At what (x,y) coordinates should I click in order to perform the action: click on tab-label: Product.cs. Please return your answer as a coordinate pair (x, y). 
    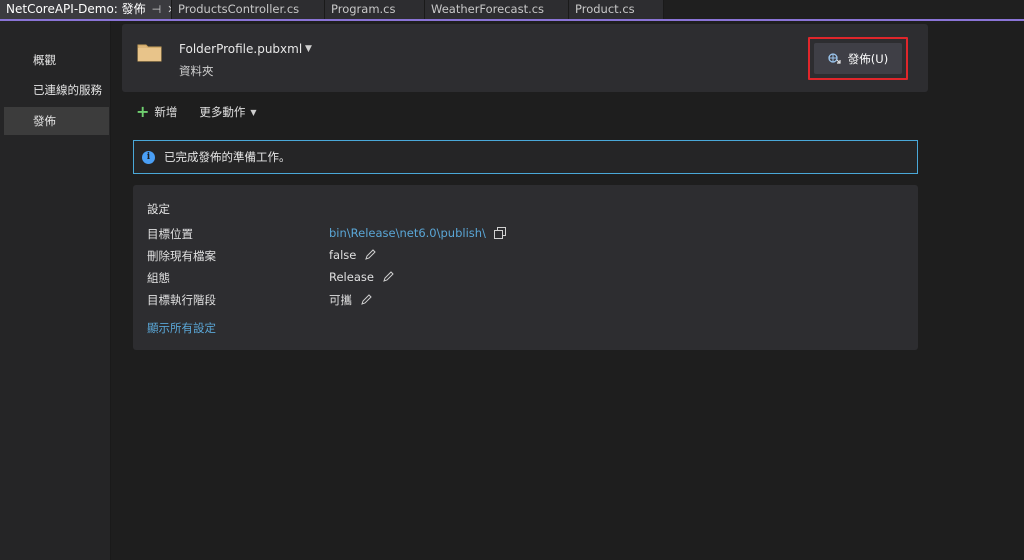
    Looking at the image, I should click on (605, 9).